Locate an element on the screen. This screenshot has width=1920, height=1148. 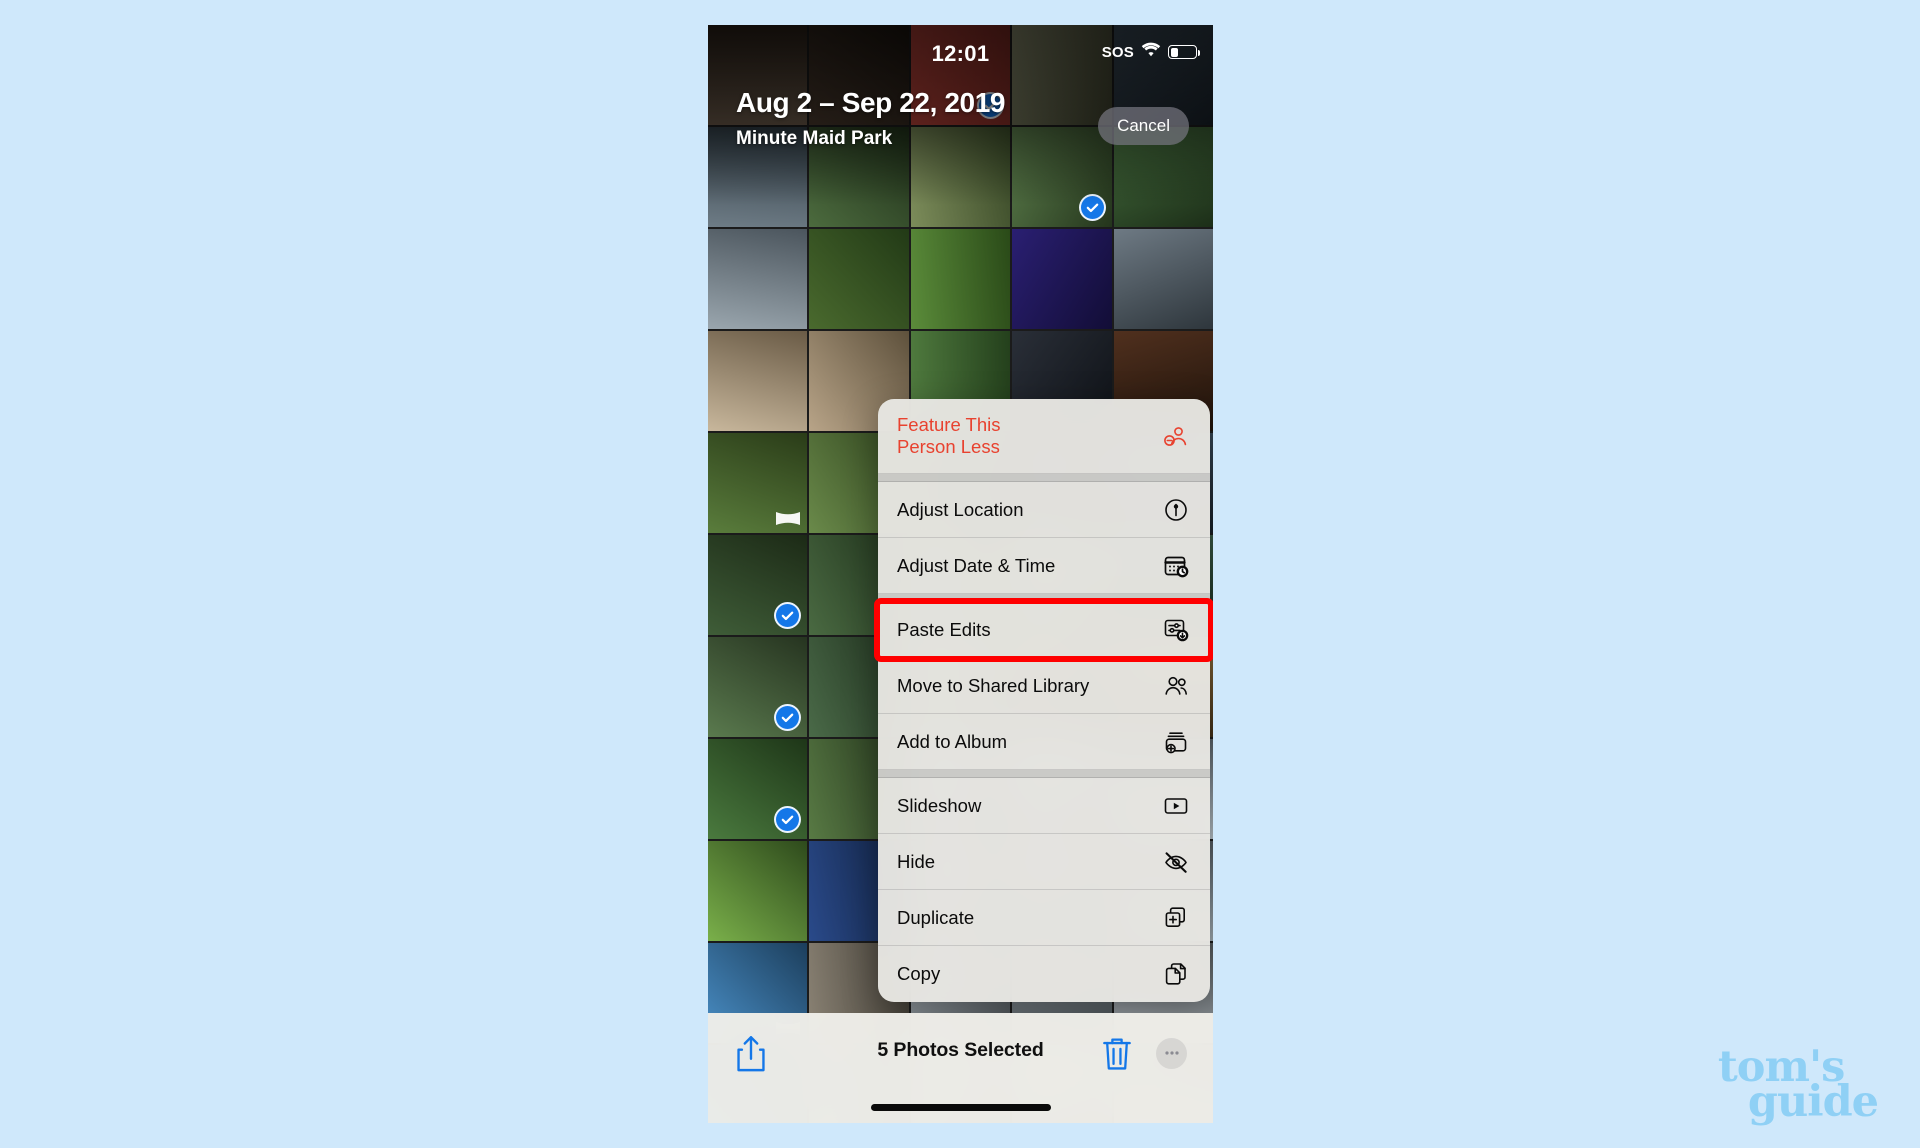
menu-item-label: Add to Album is located at coordinates (952, 741).